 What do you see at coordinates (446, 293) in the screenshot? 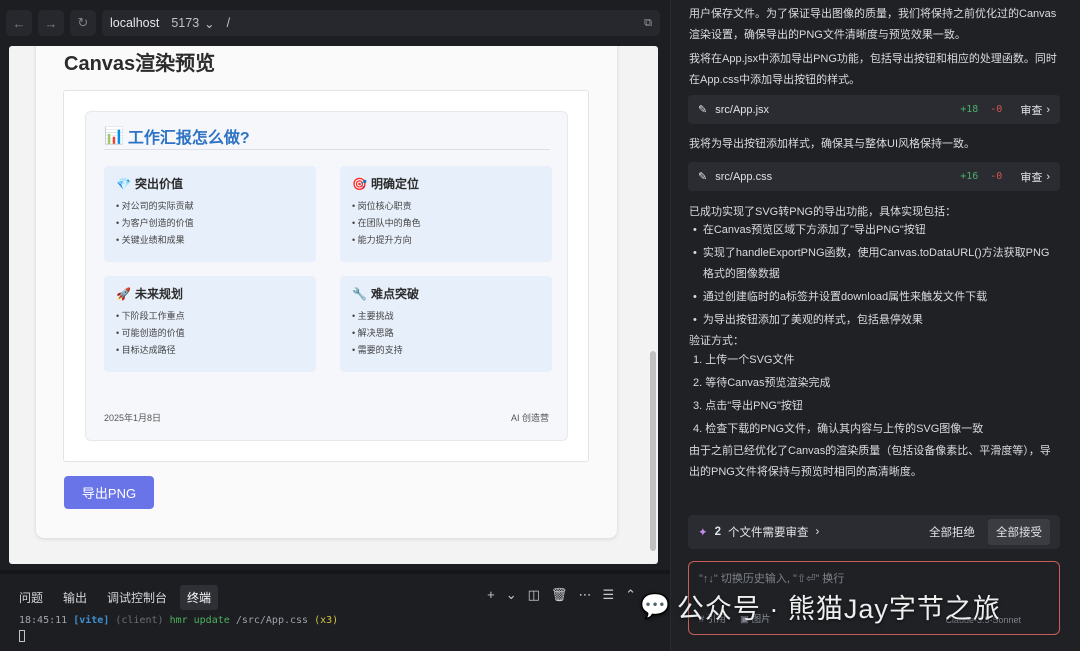
I see `section-title: 🔧 难点突破` at bounding box center [446, 293].